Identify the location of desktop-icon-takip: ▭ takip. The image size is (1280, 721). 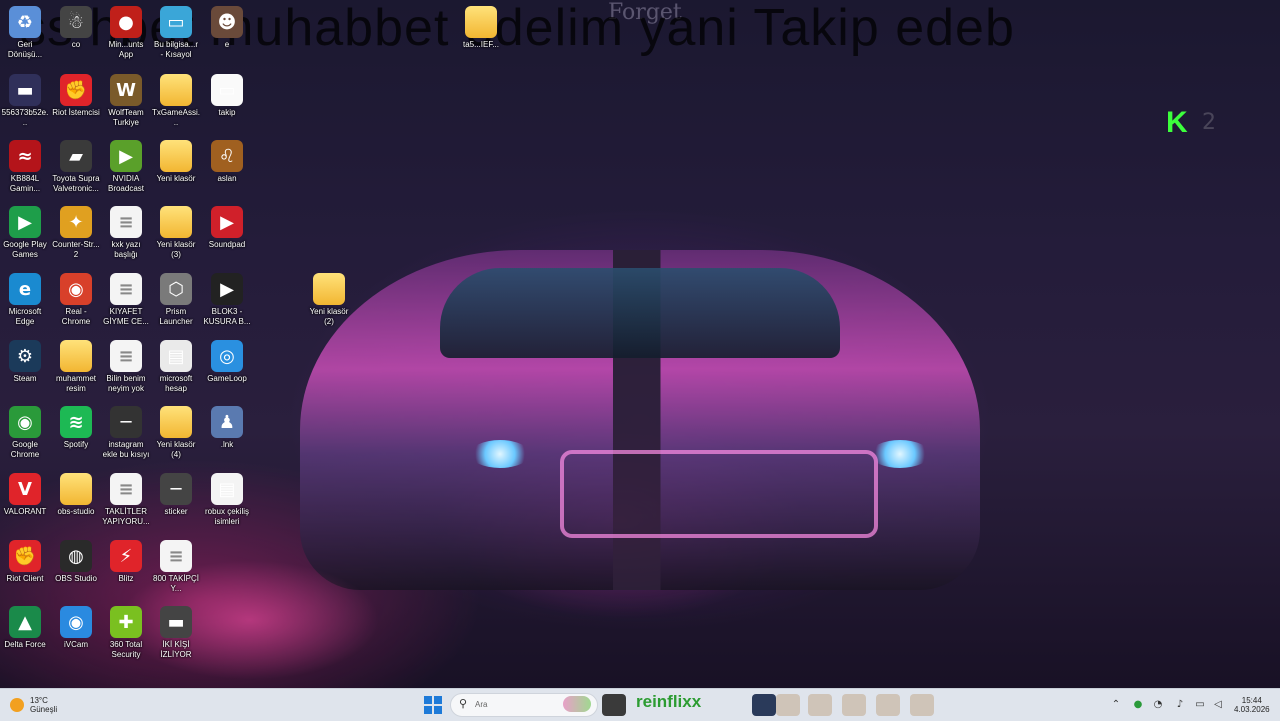
(227, 96).